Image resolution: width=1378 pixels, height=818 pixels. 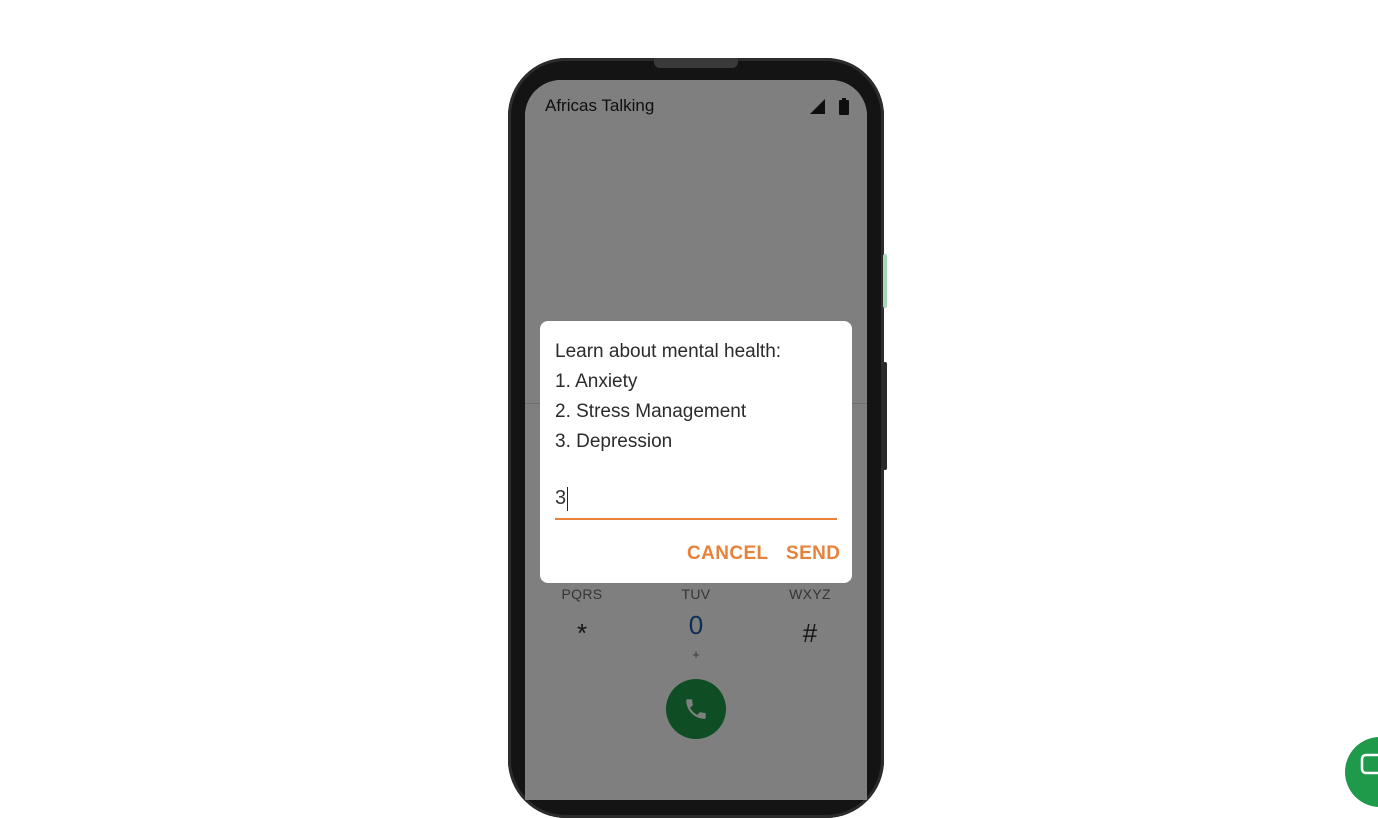 I want to click on send-button: SEND, so click(x=813, y=554).